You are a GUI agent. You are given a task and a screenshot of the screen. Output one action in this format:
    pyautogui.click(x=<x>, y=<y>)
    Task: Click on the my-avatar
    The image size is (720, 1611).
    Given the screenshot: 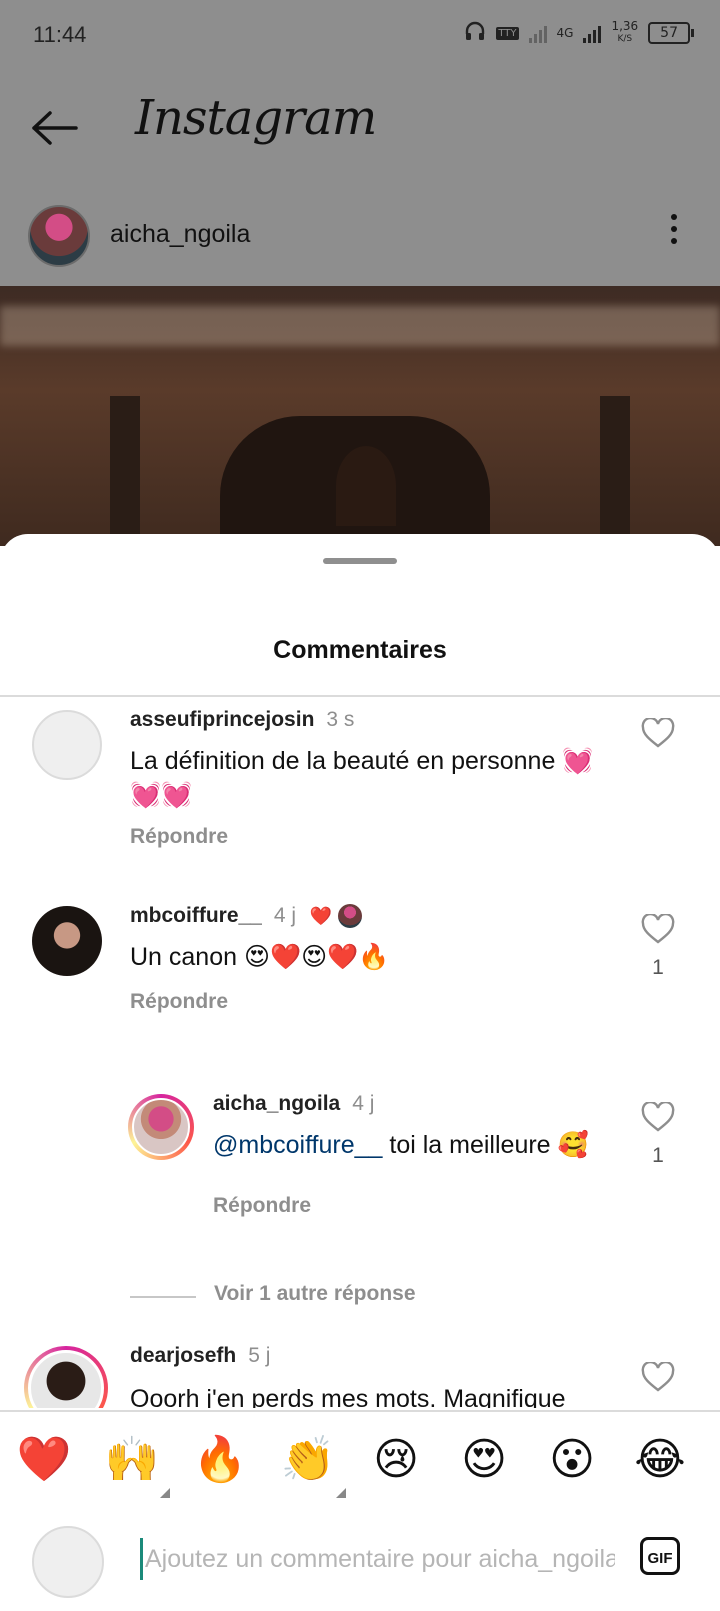 What is the action you would take?
    pyautogui.click(x=68, y=1562)
    